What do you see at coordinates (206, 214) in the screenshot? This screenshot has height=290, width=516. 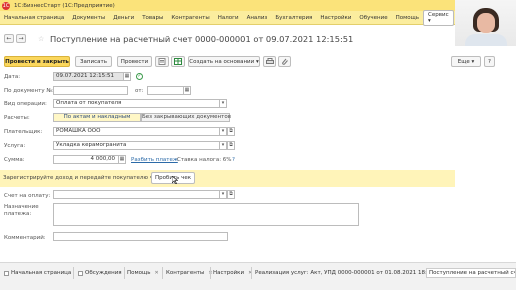 I see `purpose-textarea` at bounding box center [206, 214].